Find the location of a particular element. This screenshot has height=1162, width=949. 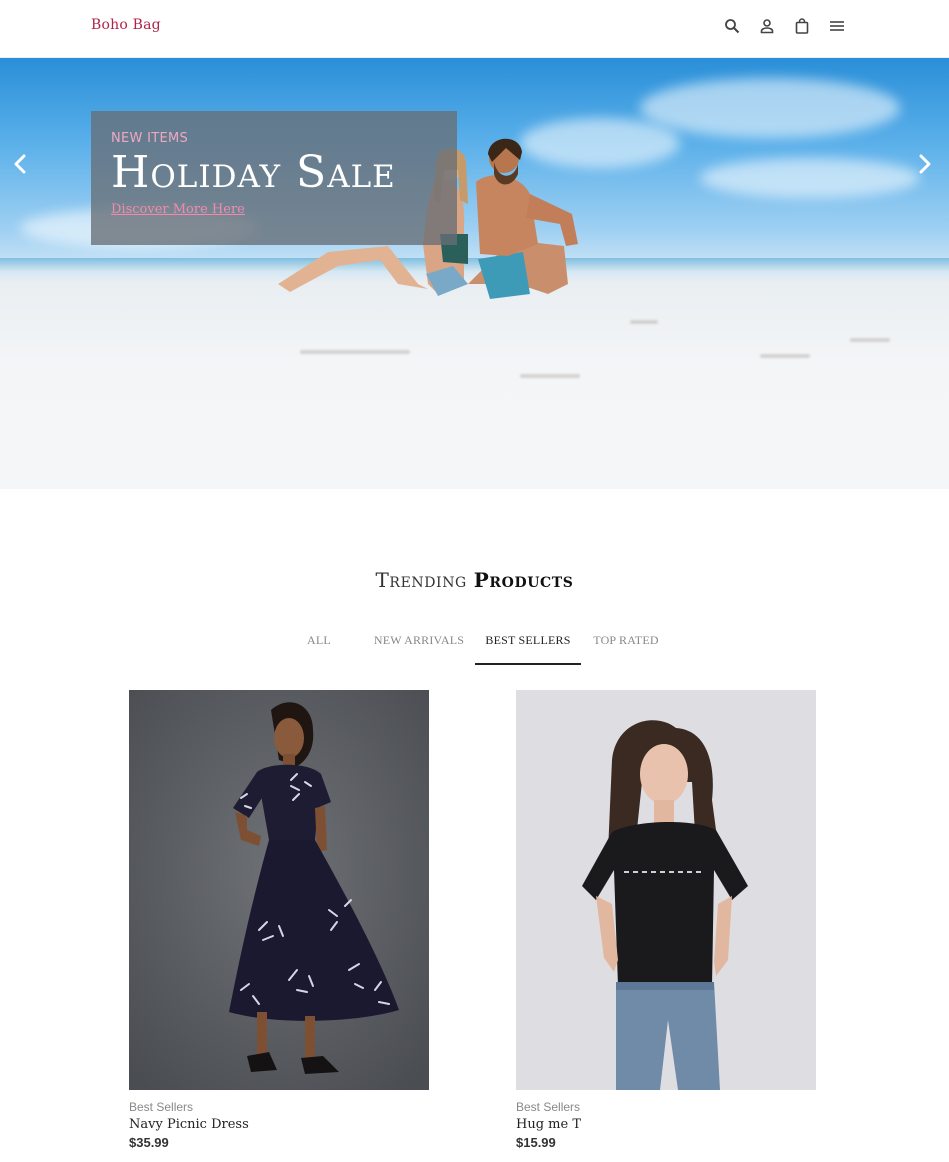

menu-icon is located at coordinates (837, 26).